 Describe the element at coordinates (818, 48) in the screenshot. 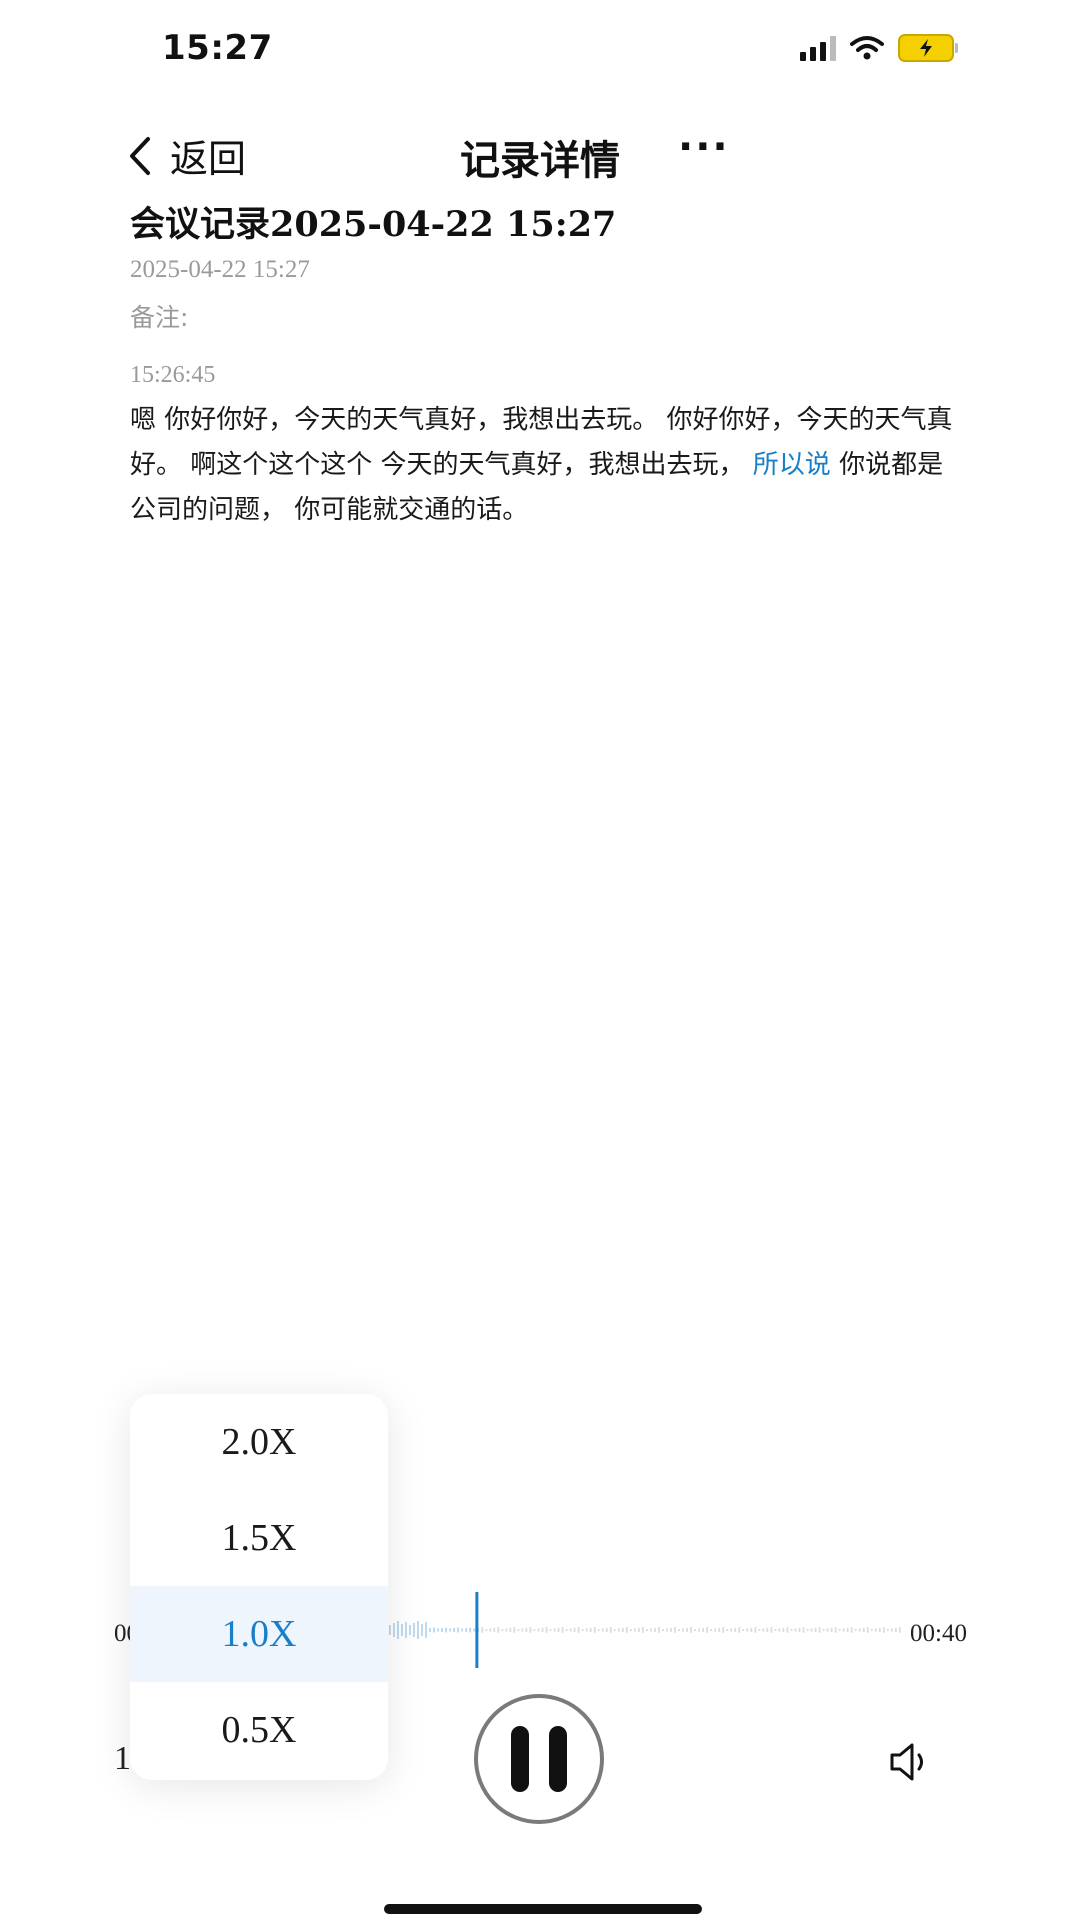

I see `cellular-signal-icon` at that location.